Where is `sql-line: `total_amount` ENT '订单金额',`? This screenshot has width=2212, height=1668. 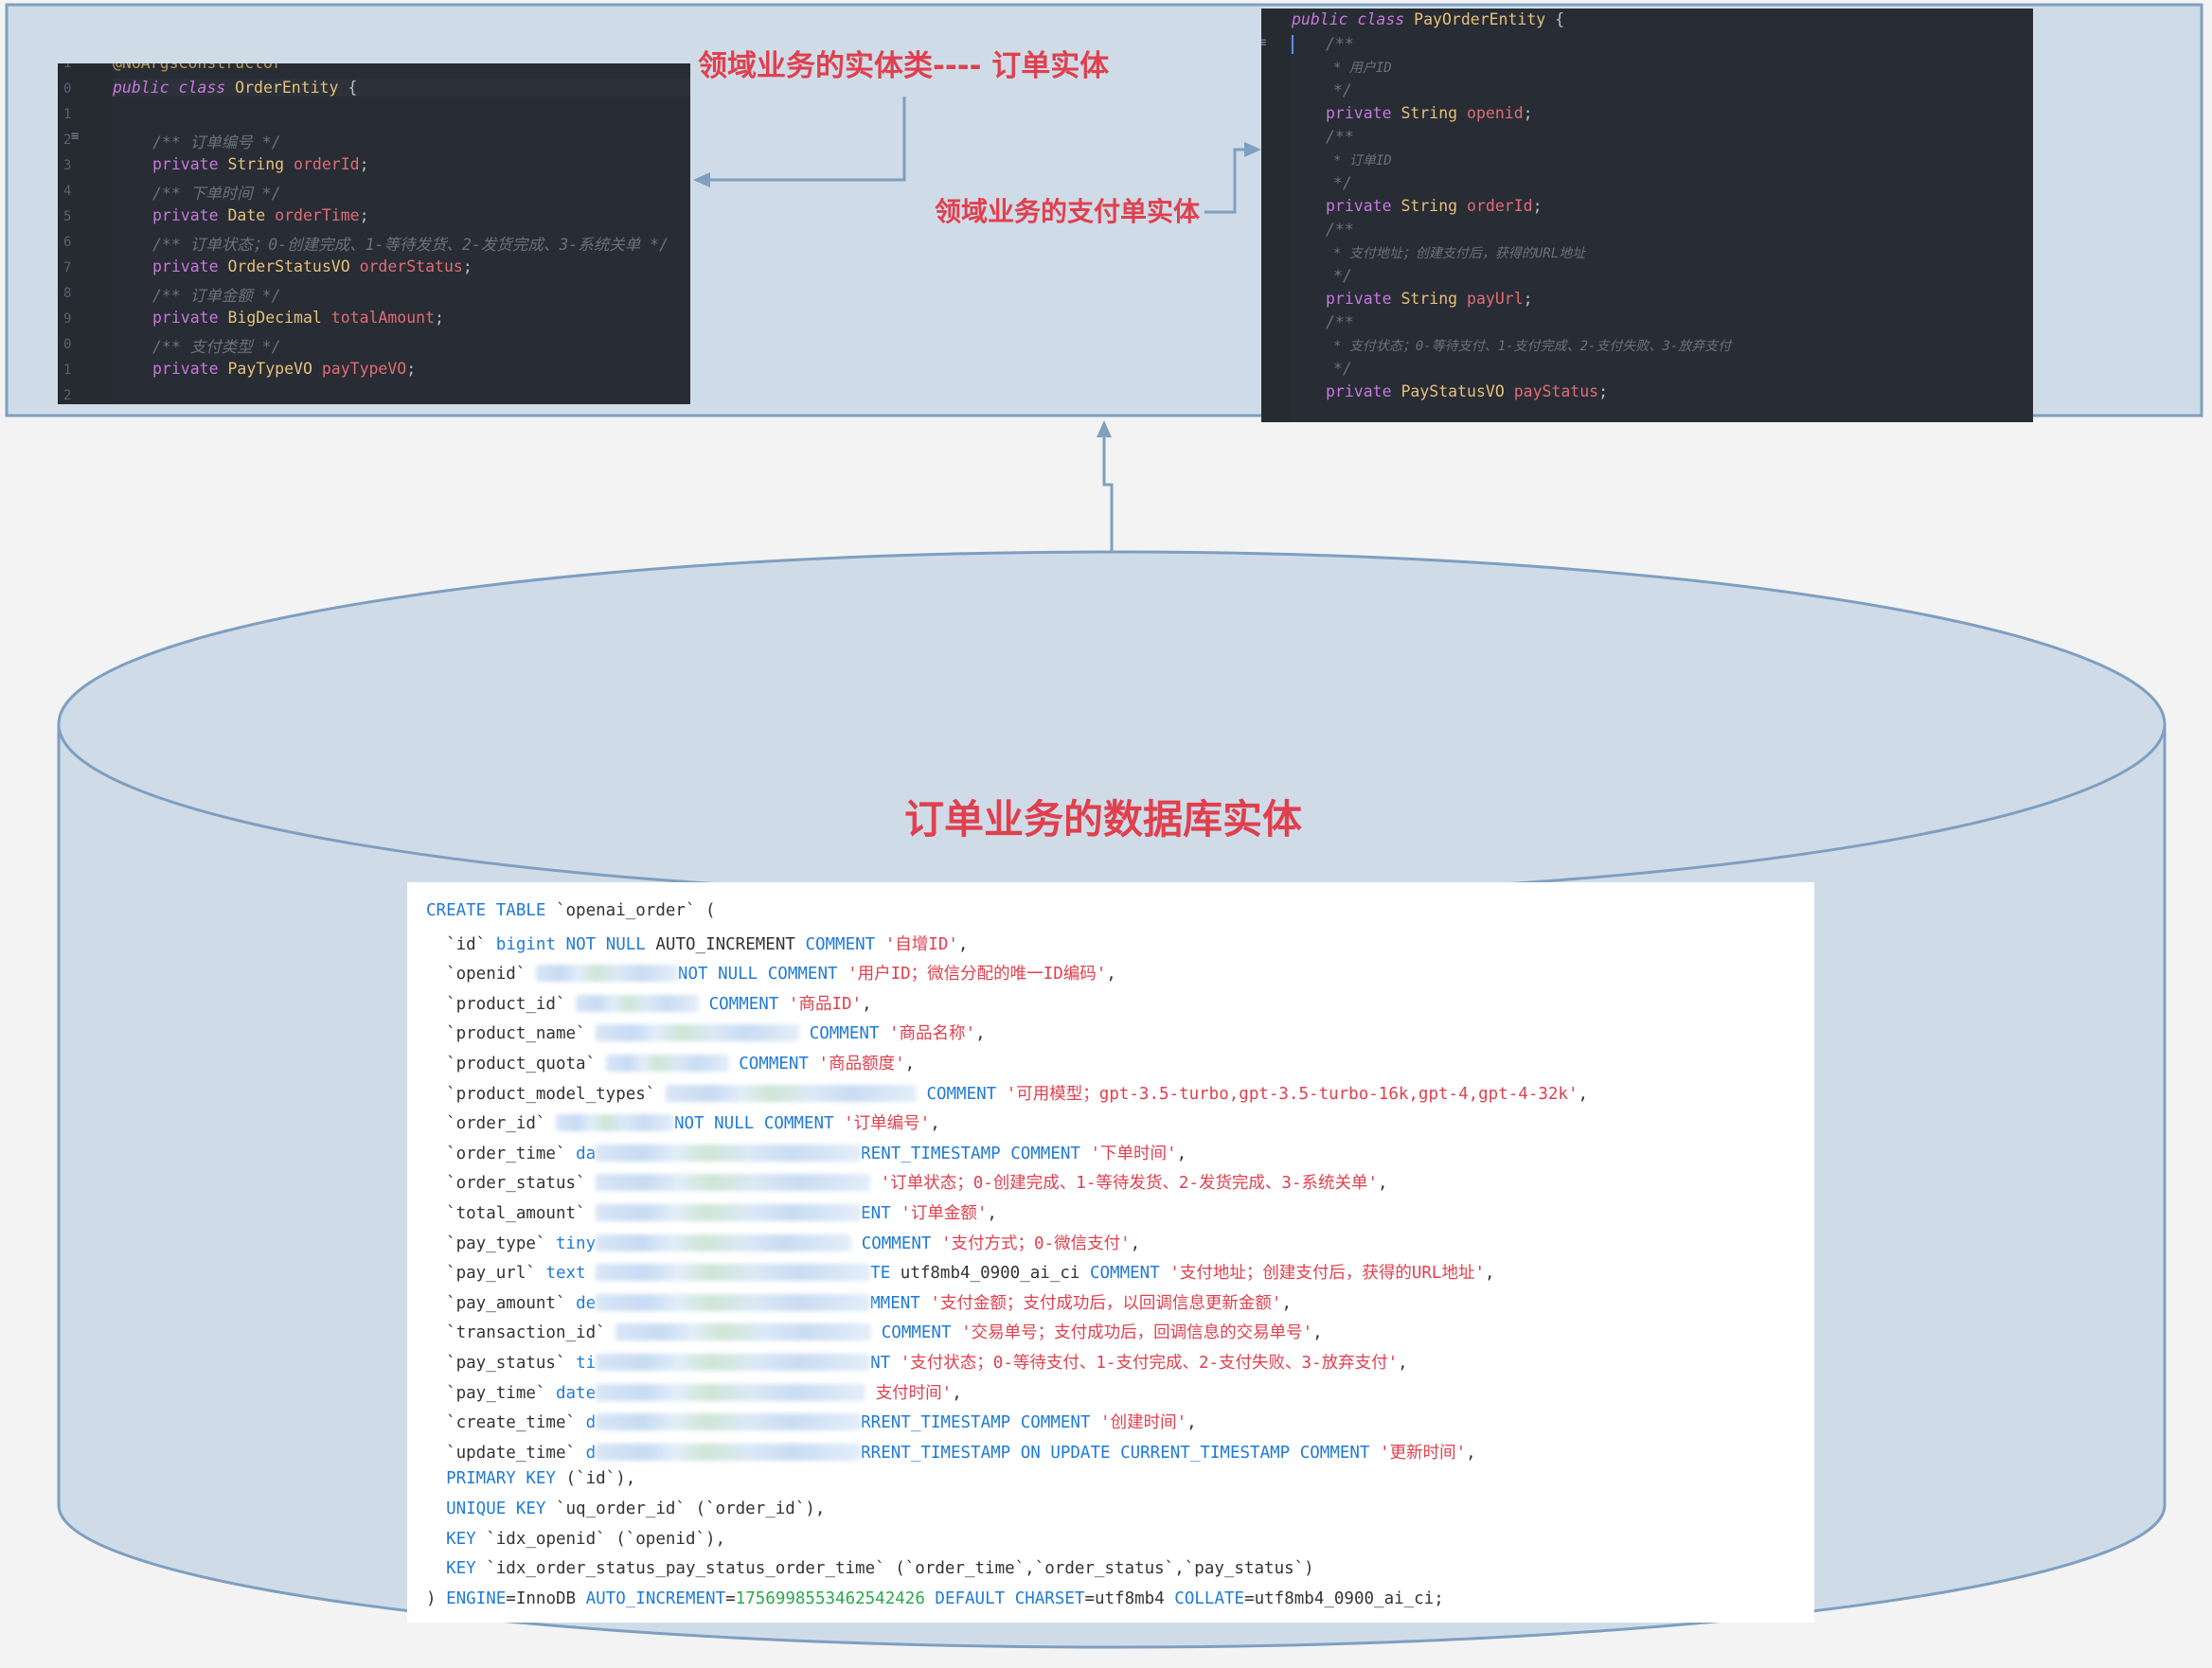 sql-line: `total_amount` ENT '订单金额', is located at coordinates (721, 1213).